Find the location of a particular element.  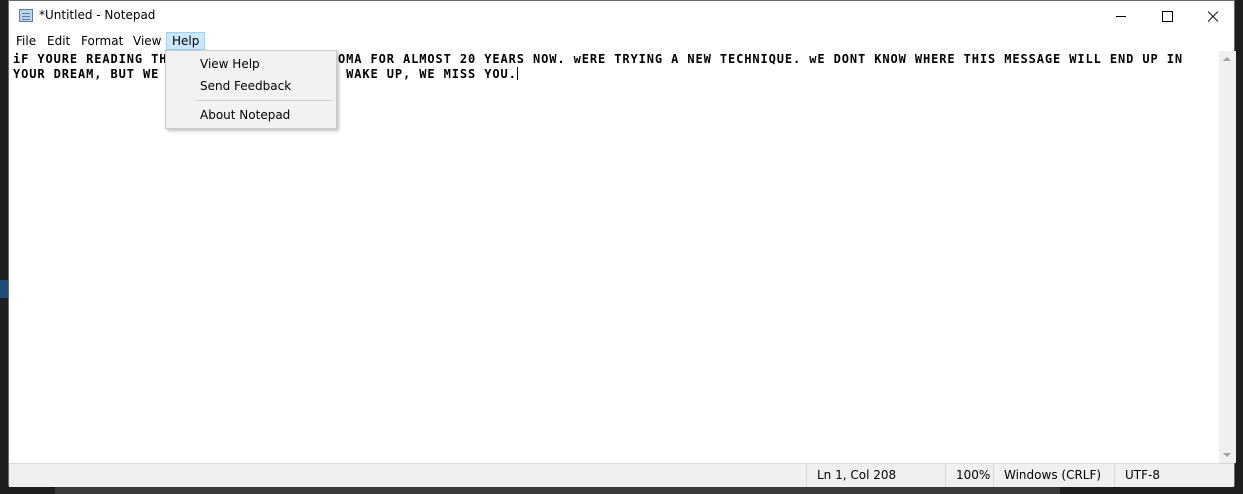

minimize-icon is located at coordinates (1121, 16).